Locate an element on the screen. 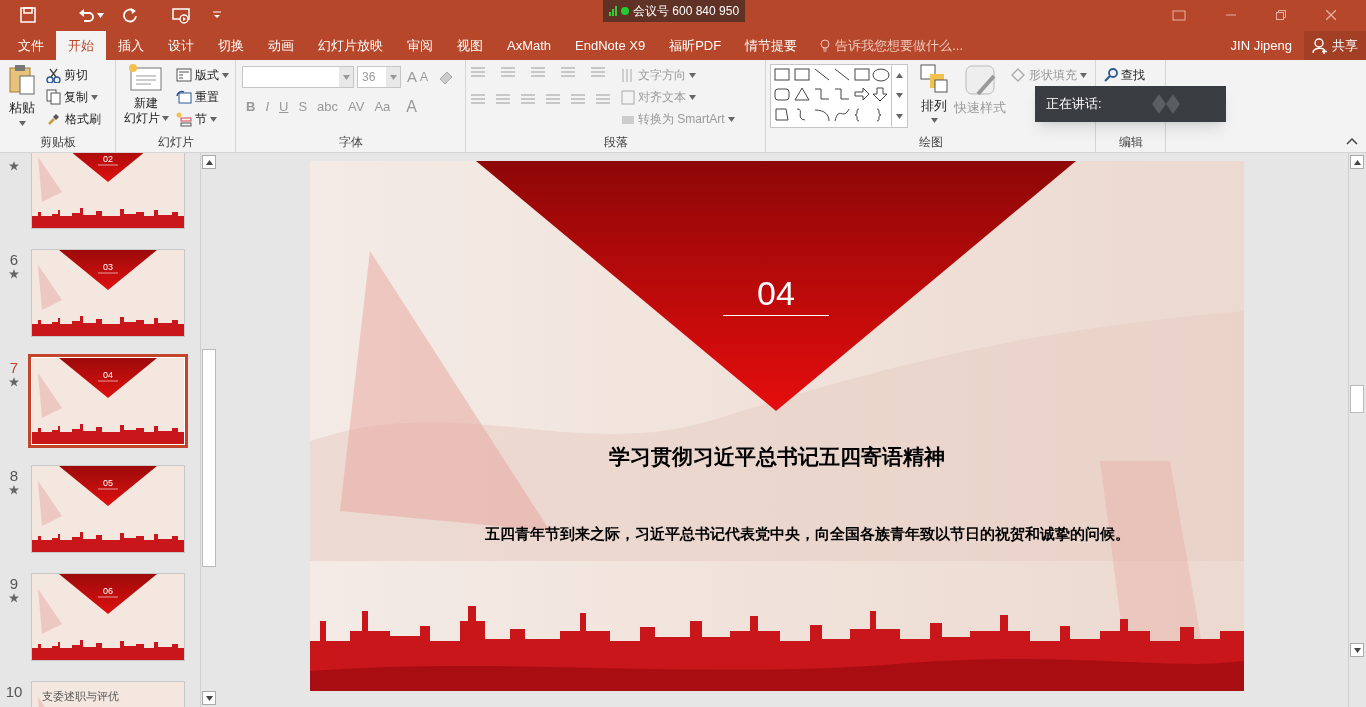  collapse-ribbon-button is located at coordinates (1352, 141).